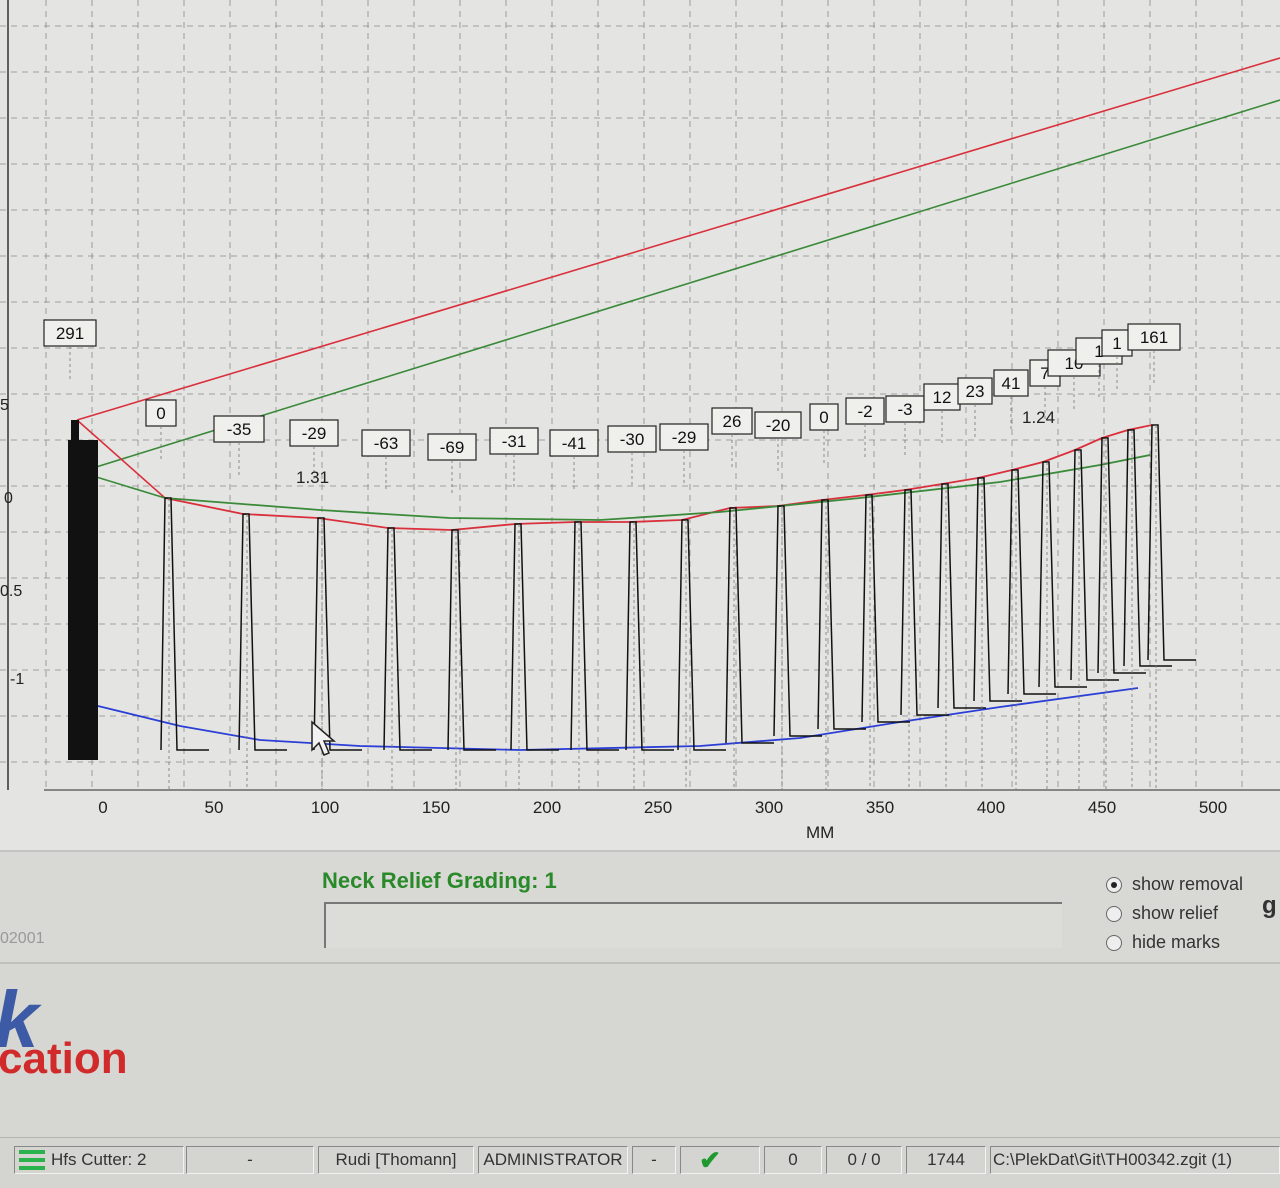 Image resolution: width=1280 pixels, height=1188 pixels. I want to click on neck-relief-grading-label: Neck Relief Grading: 1, so click(439, 880).